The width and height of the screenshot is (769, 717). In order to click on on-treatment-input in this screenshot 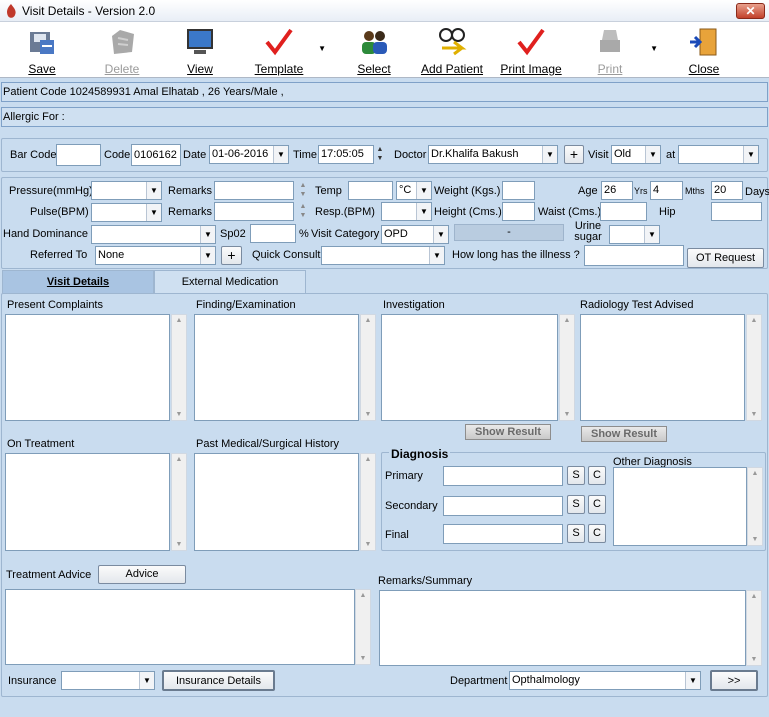, I will do `click(87, 502)`.